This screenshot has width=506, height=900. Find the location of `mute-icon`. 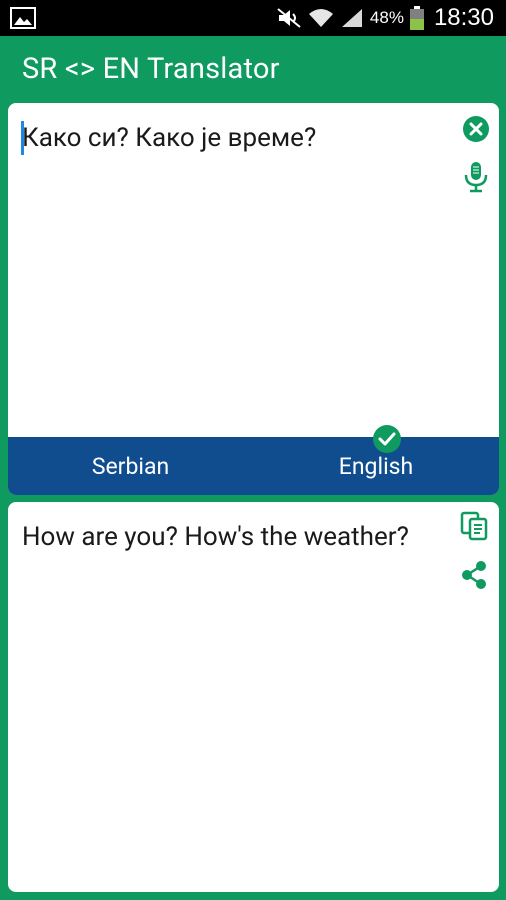

mute-icon is located at coordinates (289, 18).